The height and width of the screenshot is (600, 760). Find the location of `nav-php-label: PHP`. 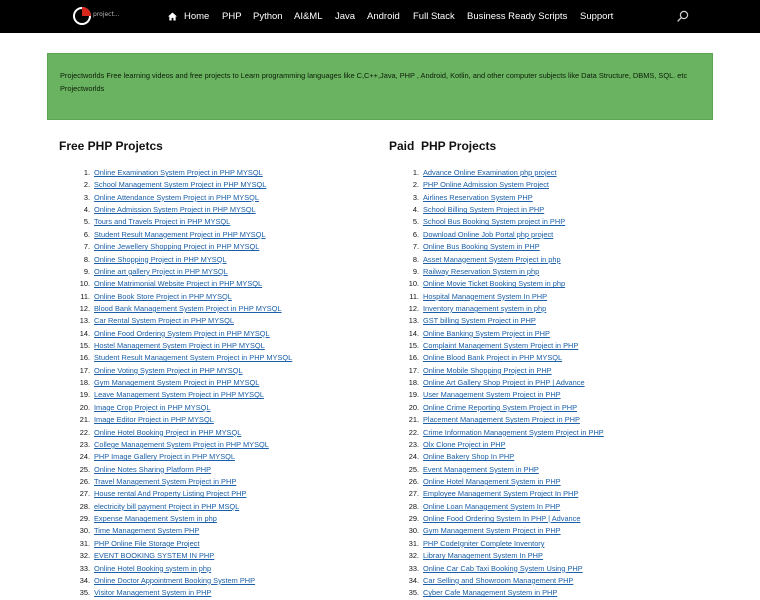

nav-php-label: PHP is located at coordinates (232, 16).